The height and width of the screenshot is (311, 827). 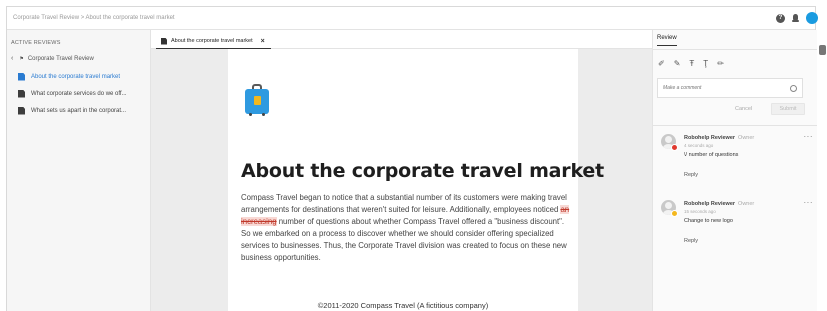 I want to click on tab-label: About the corporate travel market, so click(x=212, y=41).